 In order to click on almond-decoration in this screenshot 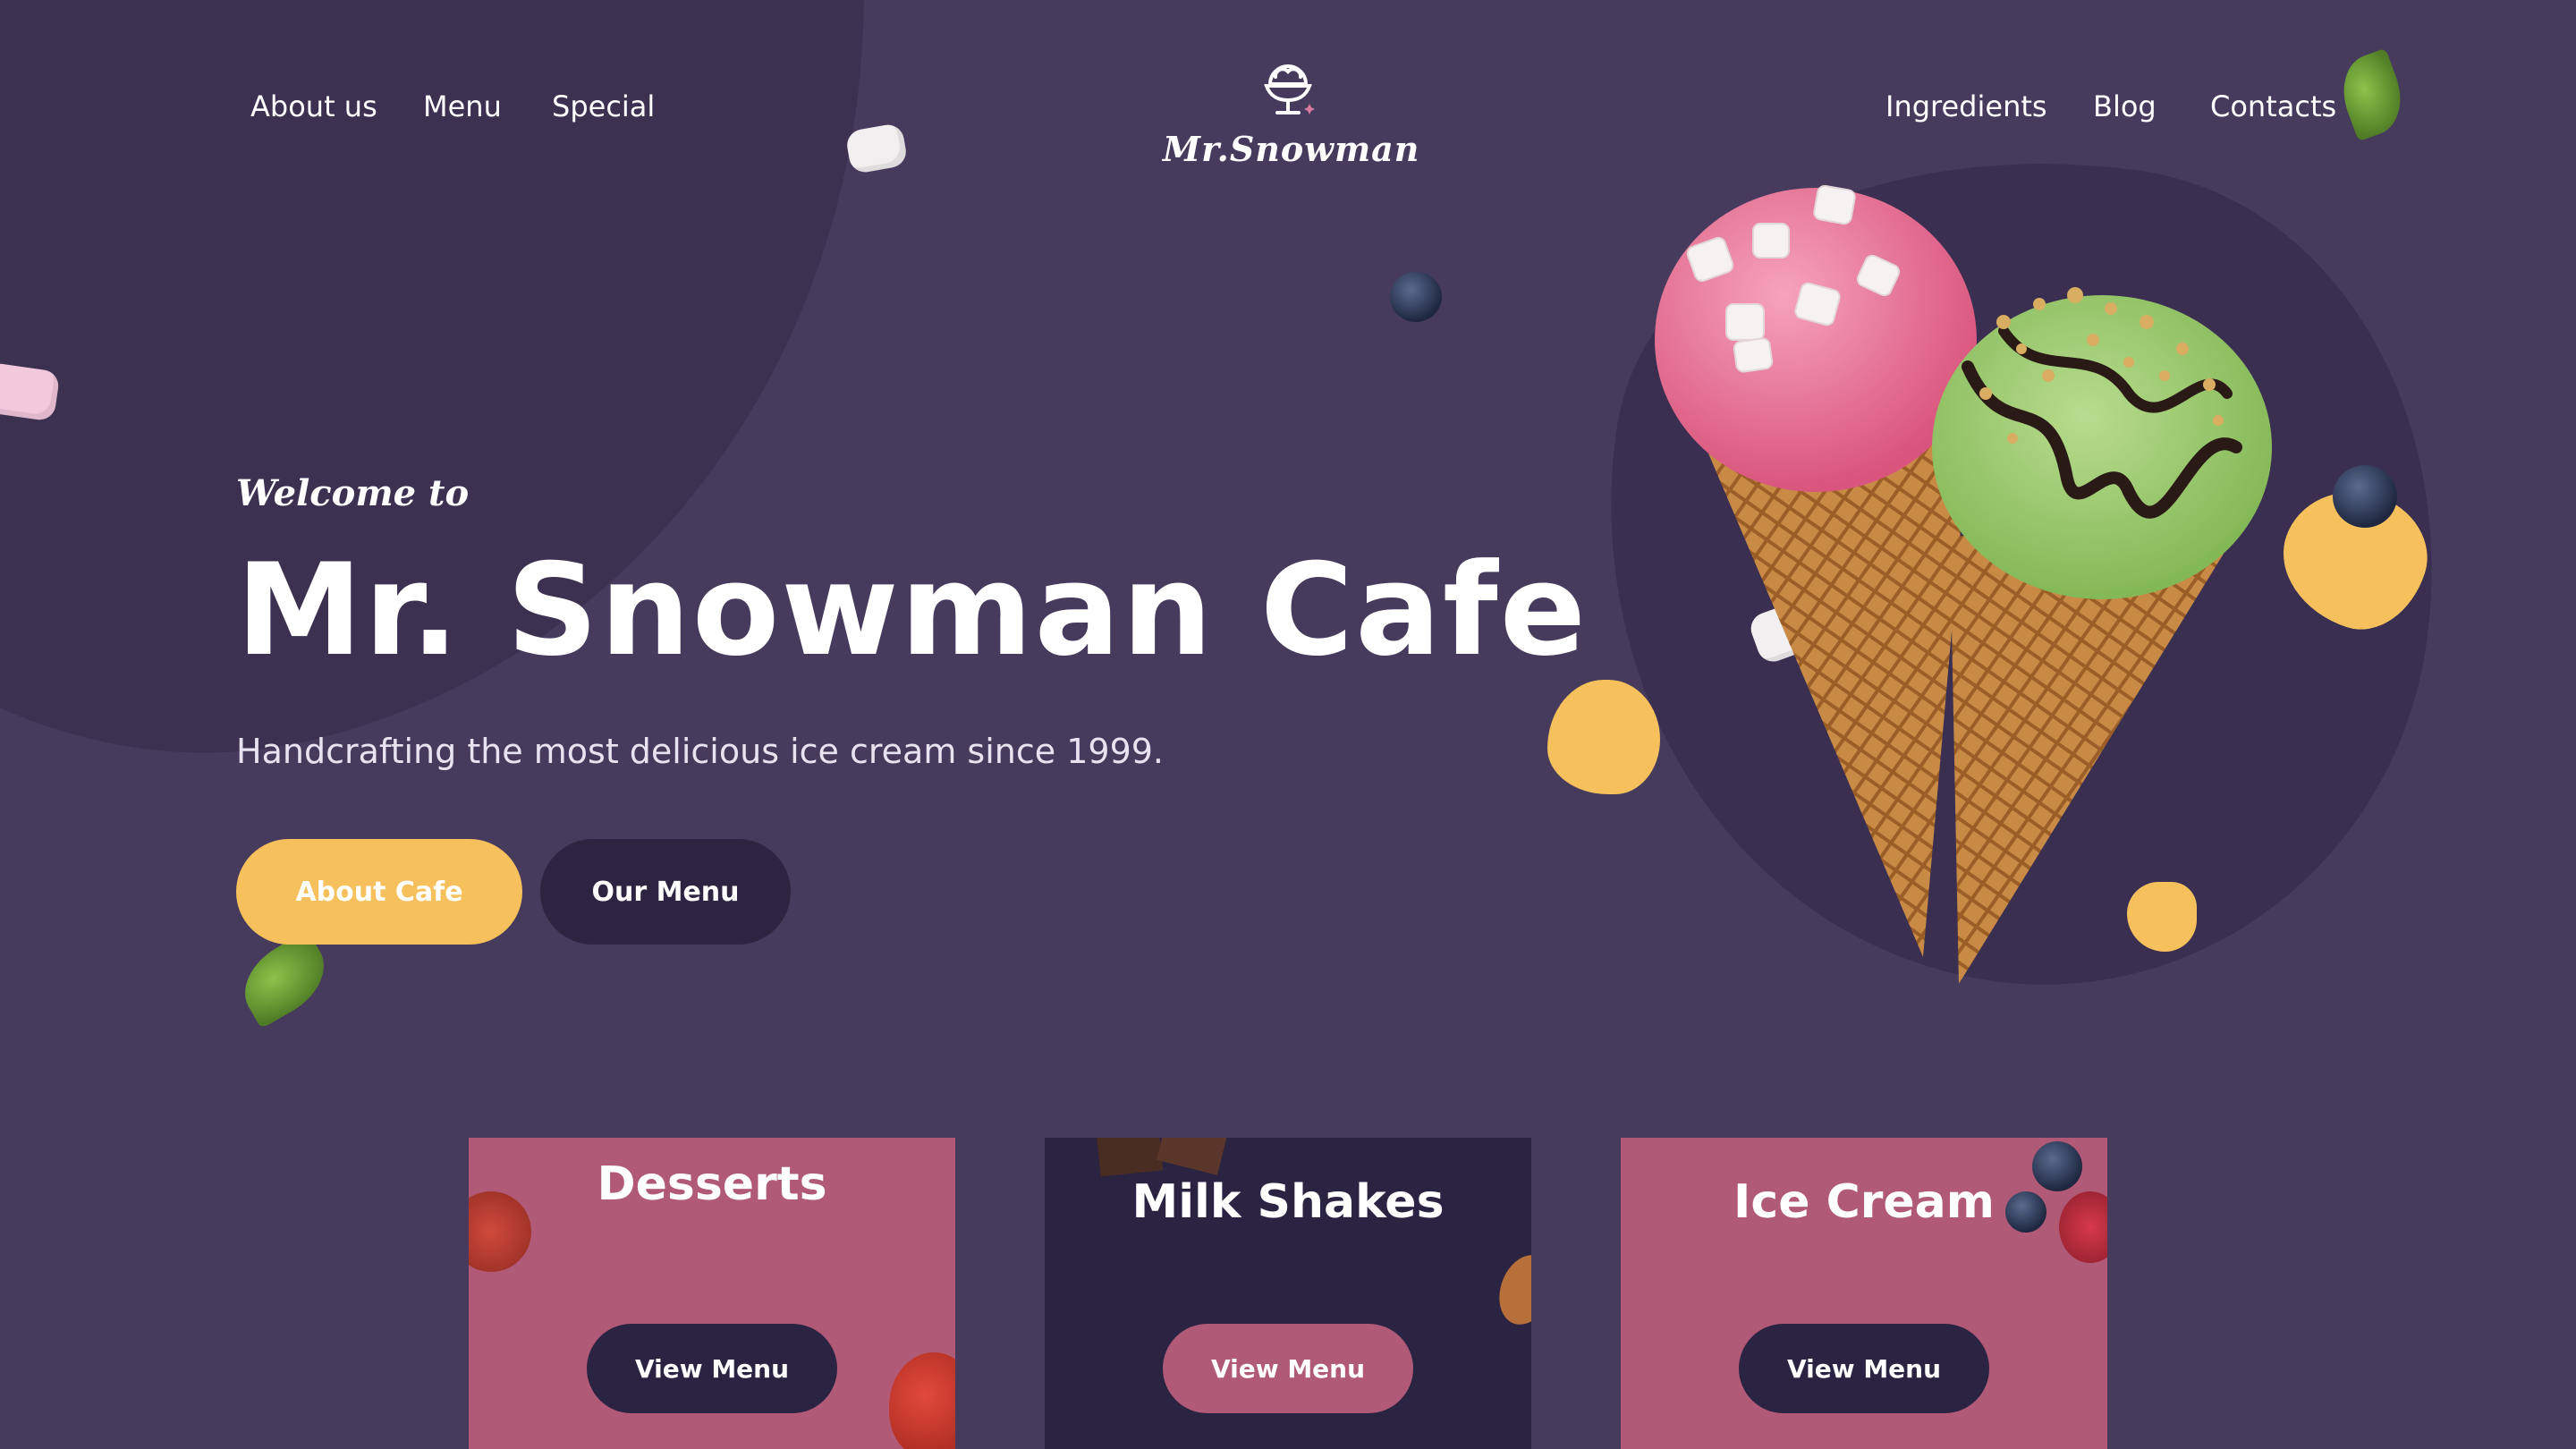, I will do `click(1510, 1290)`.